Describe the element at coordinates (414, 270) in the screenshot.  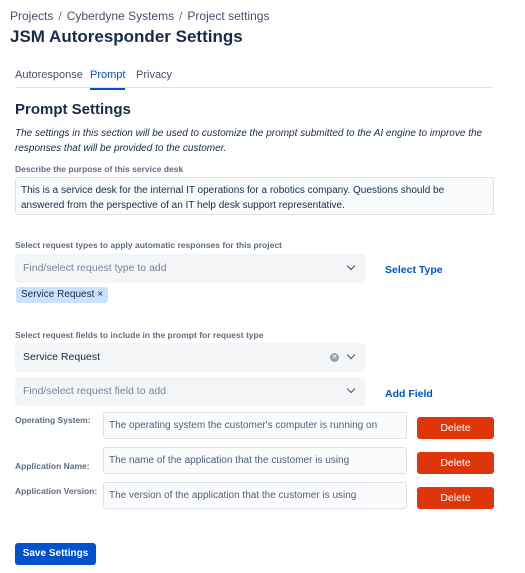
I see `select-type-button: Select Type` at that location.